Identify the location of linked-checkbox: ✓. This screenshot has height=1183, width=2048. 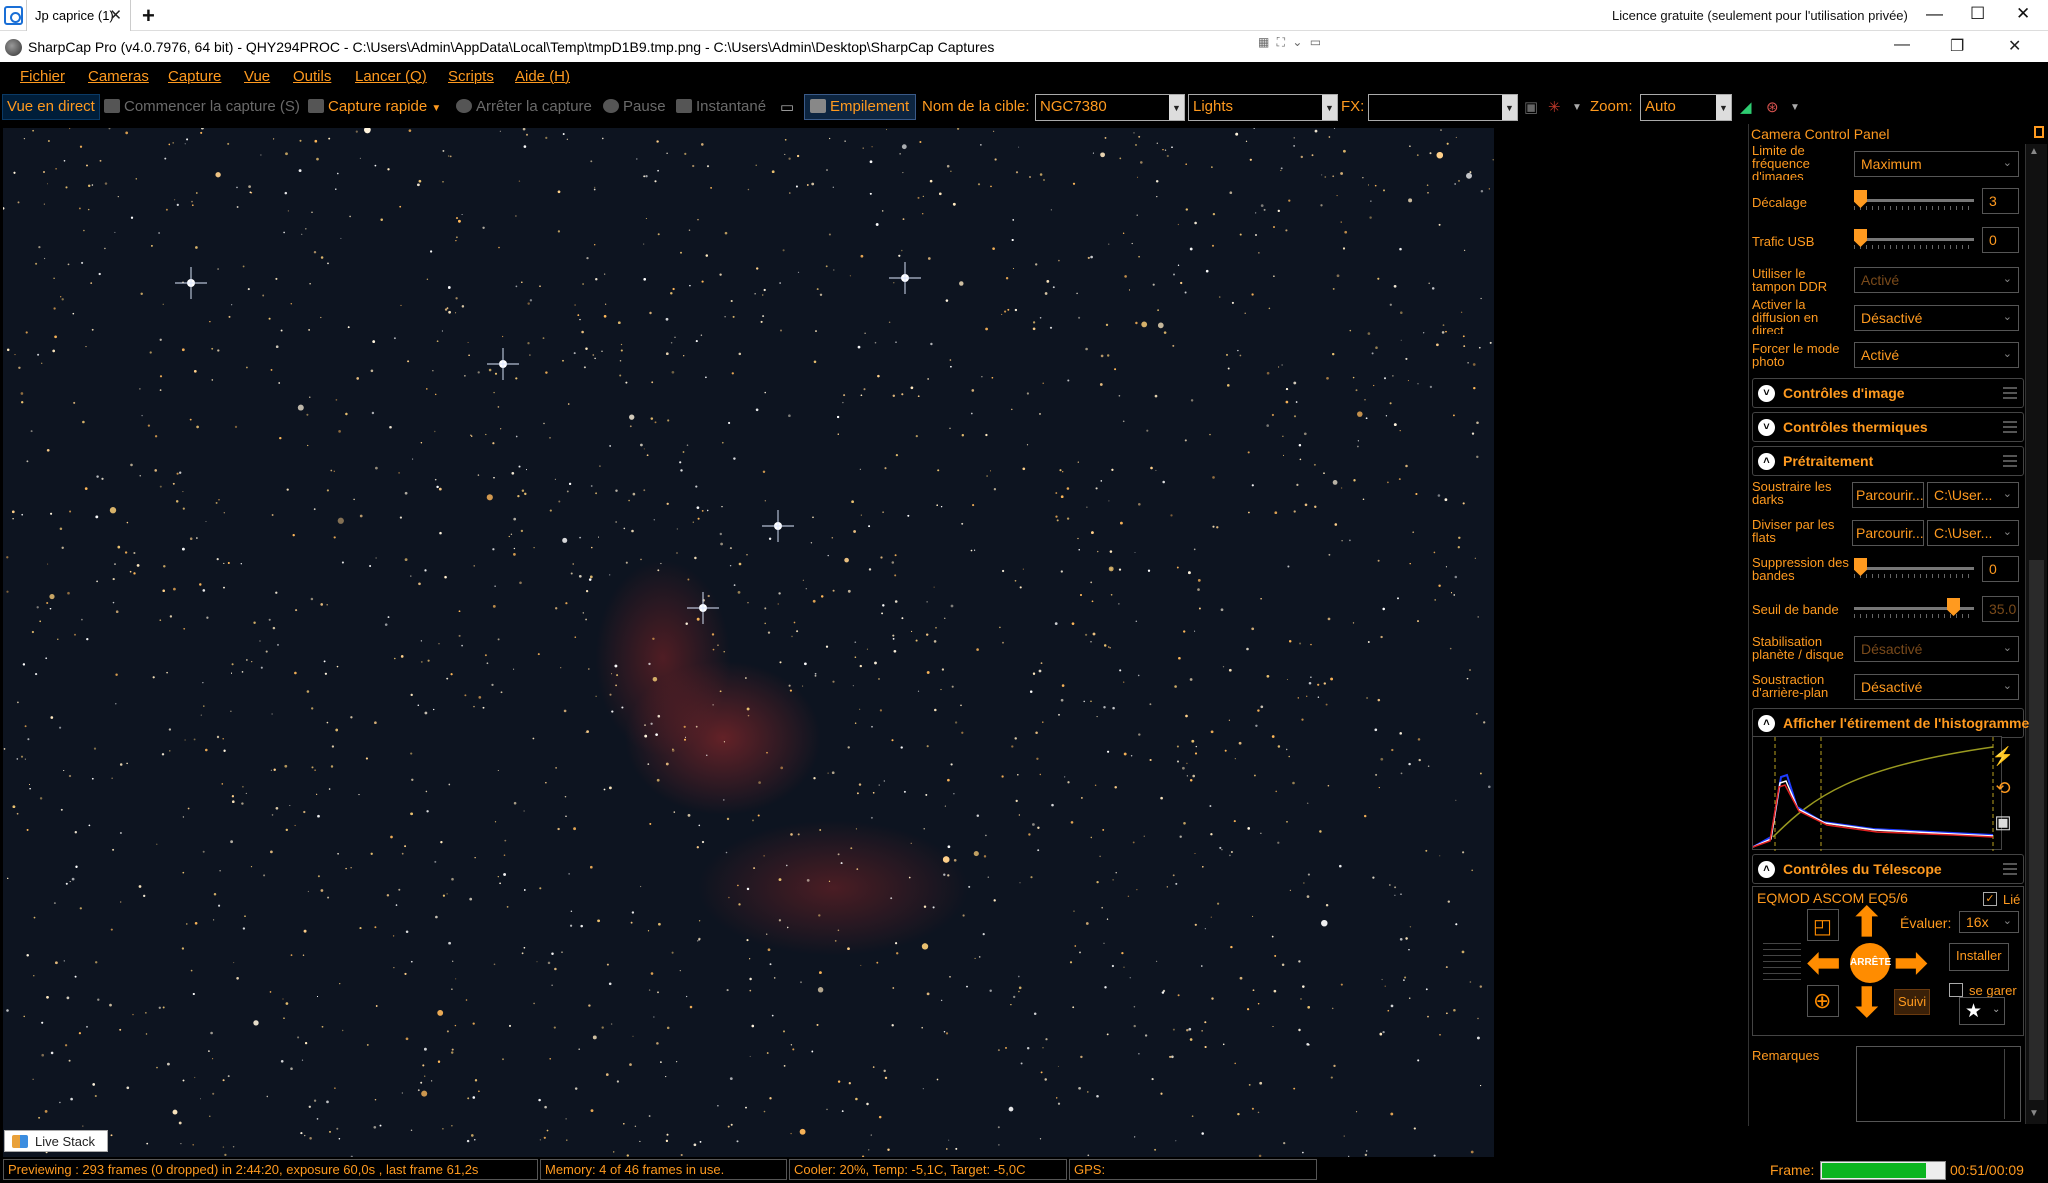
(1990, 899).